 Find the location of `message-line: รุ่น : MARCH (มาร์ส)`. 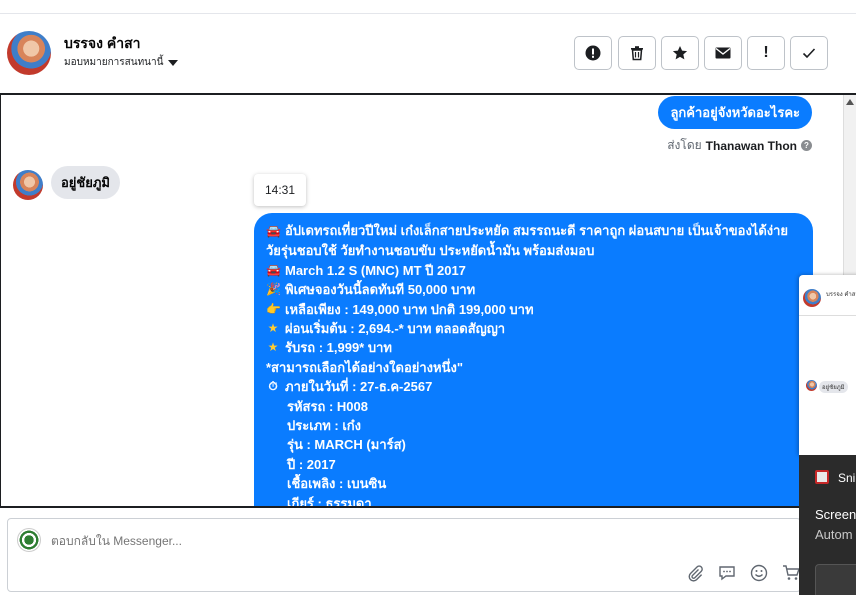

message-line: รุ่น : MARCH (มาร์ส) is located at coordinates (346, 445).